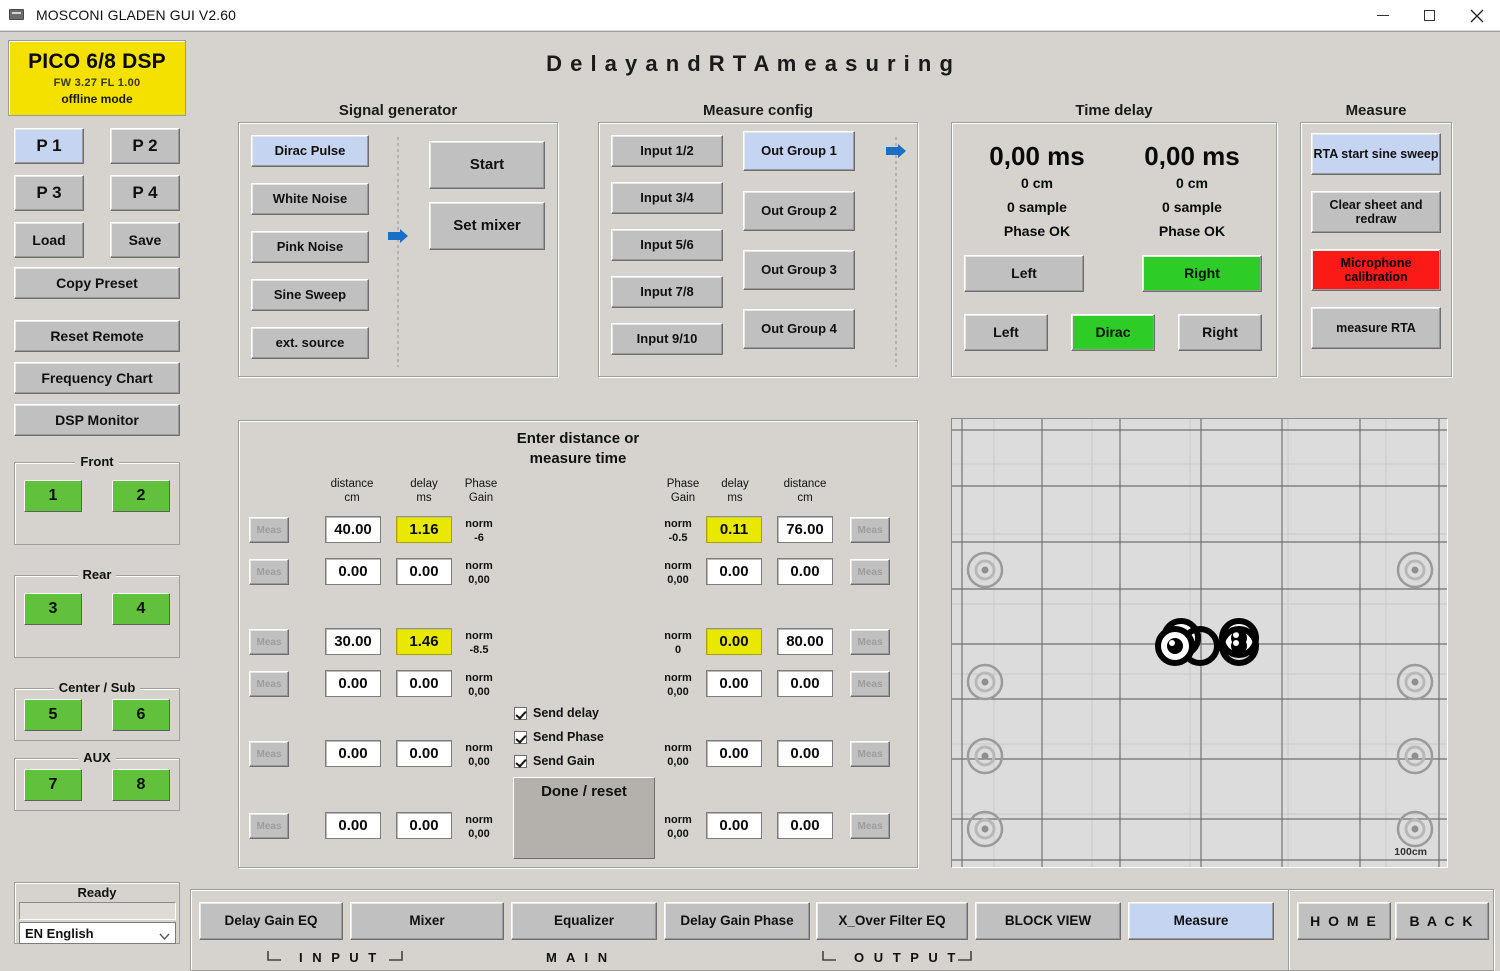 This screenshot has width=1500, height=971. I want to click on out-group-button-1: Out Group 1, so click(799, 151).